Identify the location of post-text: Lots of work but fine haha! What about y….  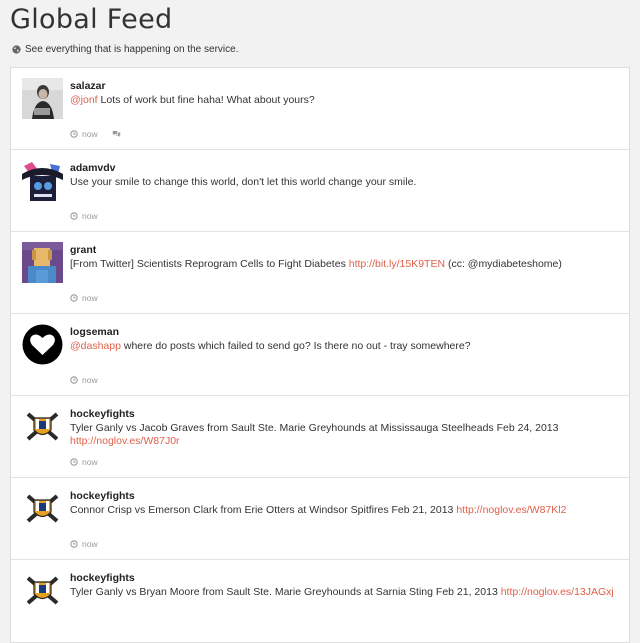
(206, 100).